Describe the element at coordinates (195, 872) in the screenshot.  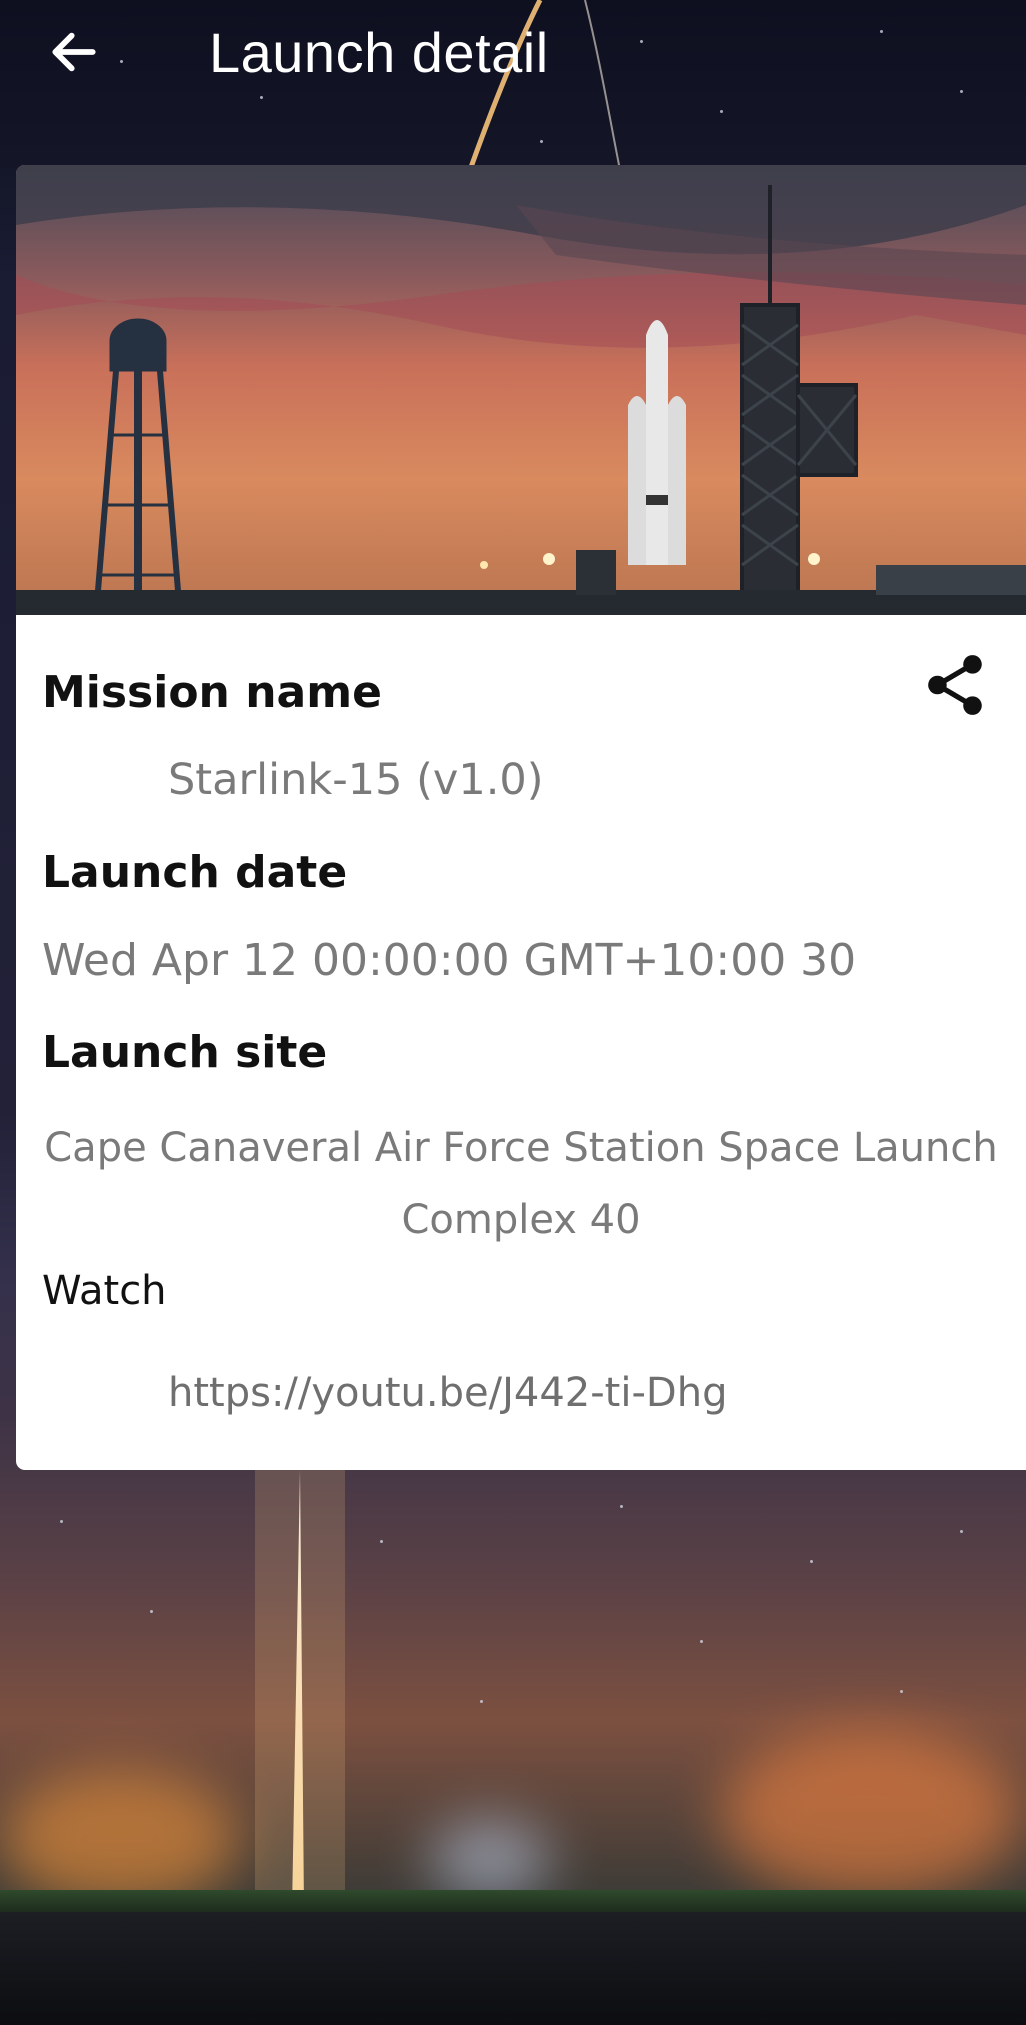
I see `launch-date-label: Launch date` at that location.